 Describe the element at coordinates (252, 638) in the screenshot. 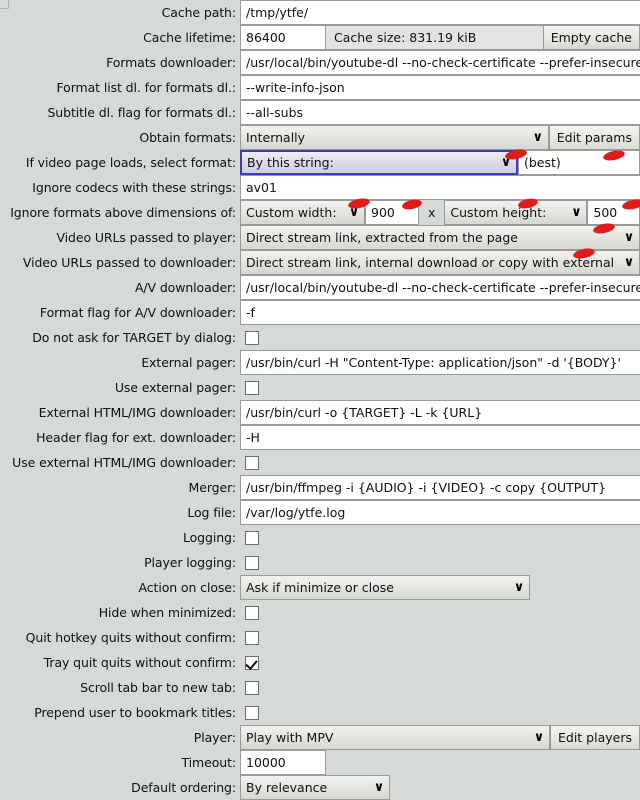

I see `checkbox-quit-hotkey-quits-without-confirm` at that location.